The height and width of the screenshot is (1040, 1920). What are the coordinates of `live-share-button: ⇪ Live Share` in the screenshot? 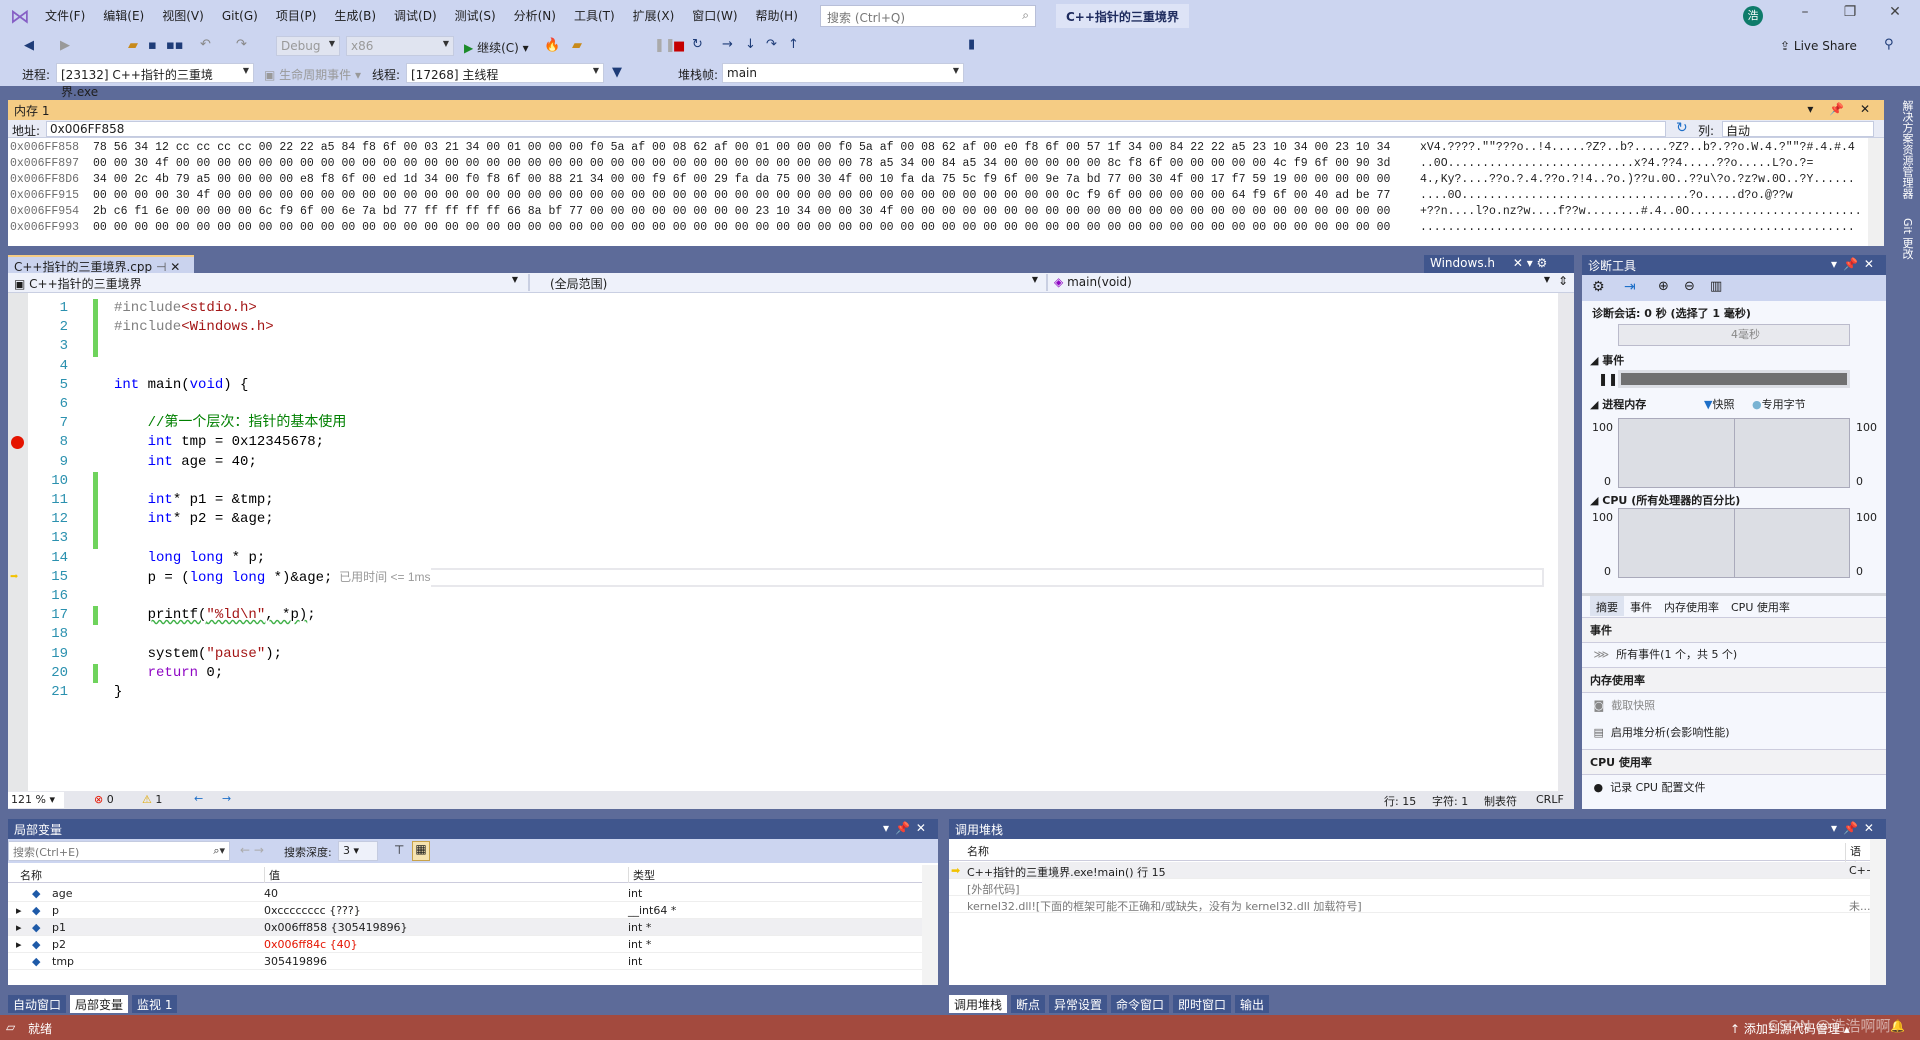 It's located at (1818, 46).